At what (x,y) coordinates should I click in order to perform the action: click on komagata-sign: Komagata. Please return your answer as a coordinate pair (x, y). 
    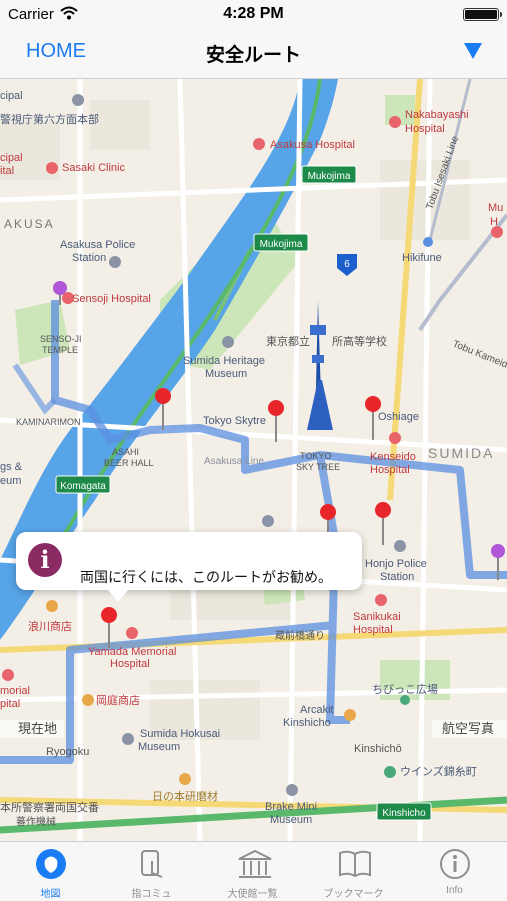
    Looking at the image, I should click on (83, 484).